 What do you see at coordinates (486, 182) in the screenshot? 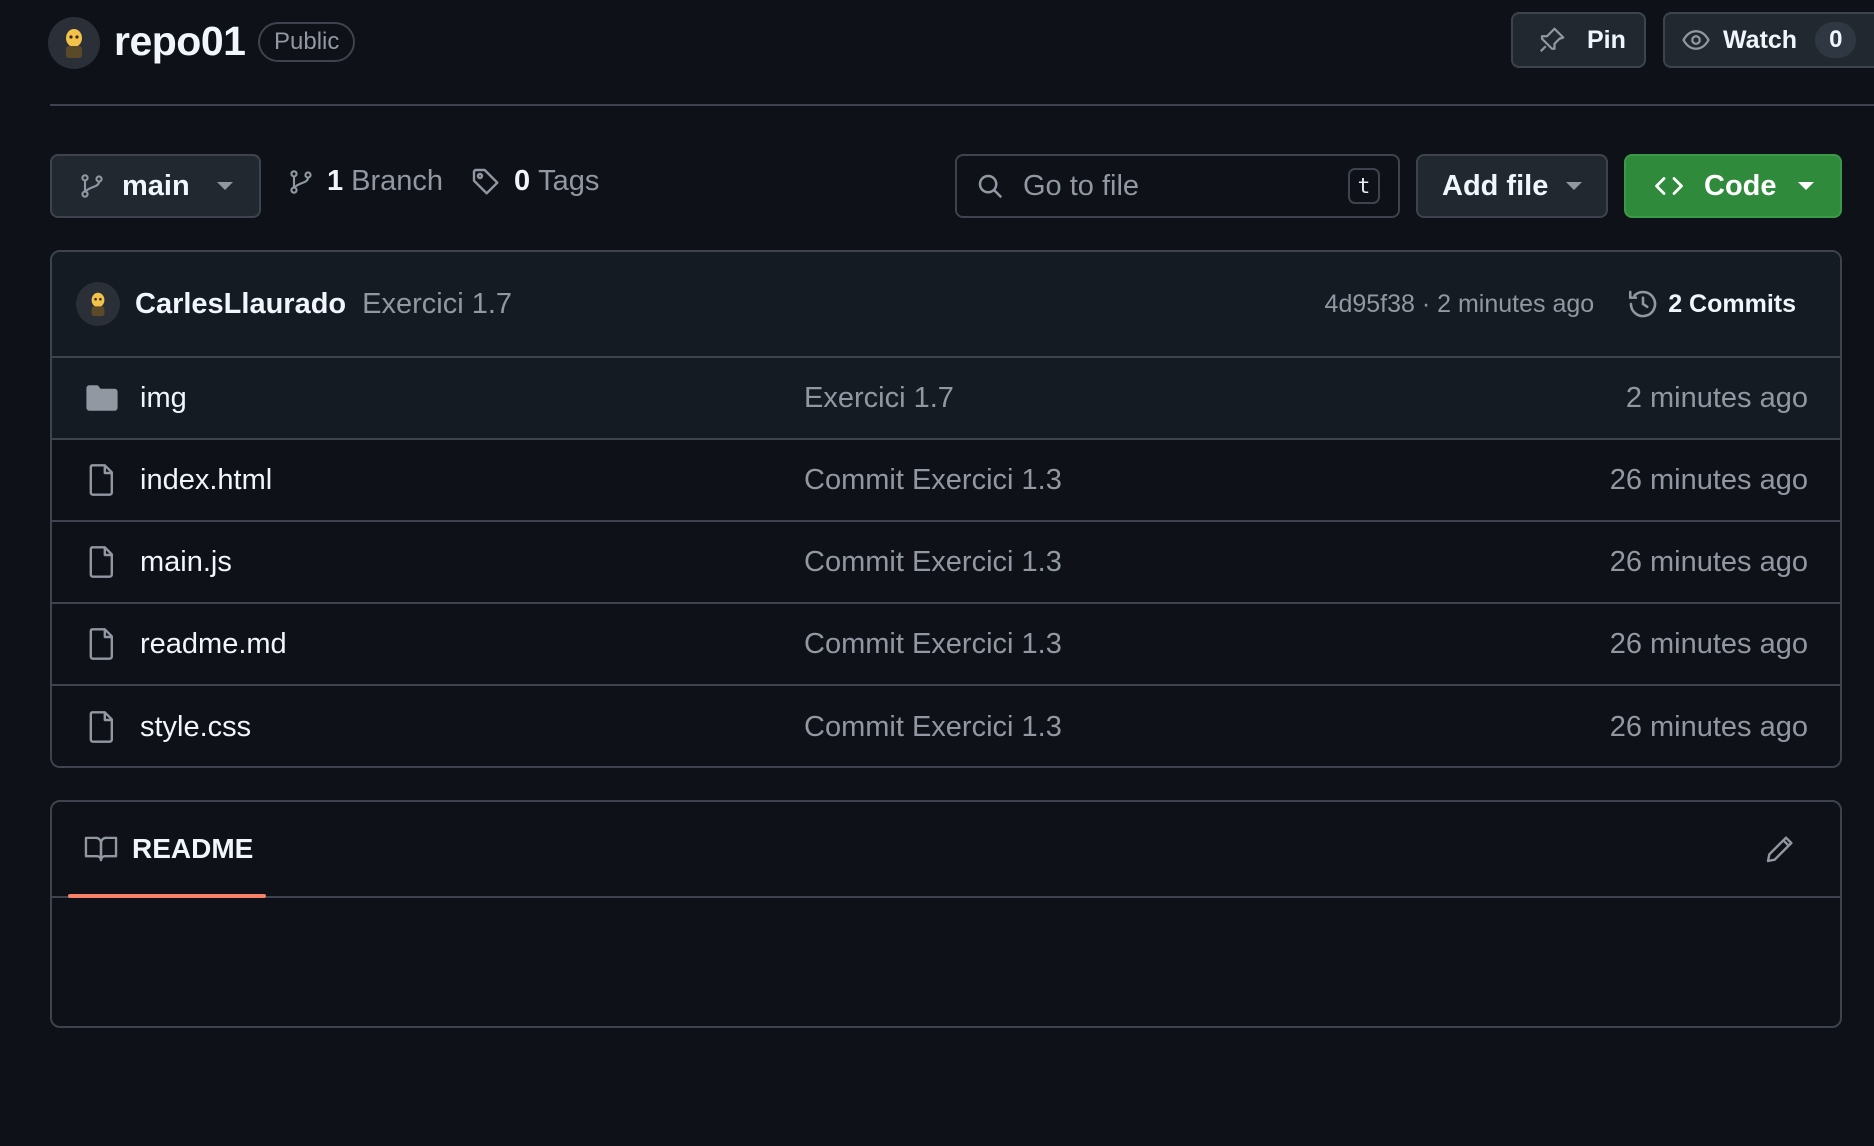
I see `tag-icon` at bounding box center [486, 182].